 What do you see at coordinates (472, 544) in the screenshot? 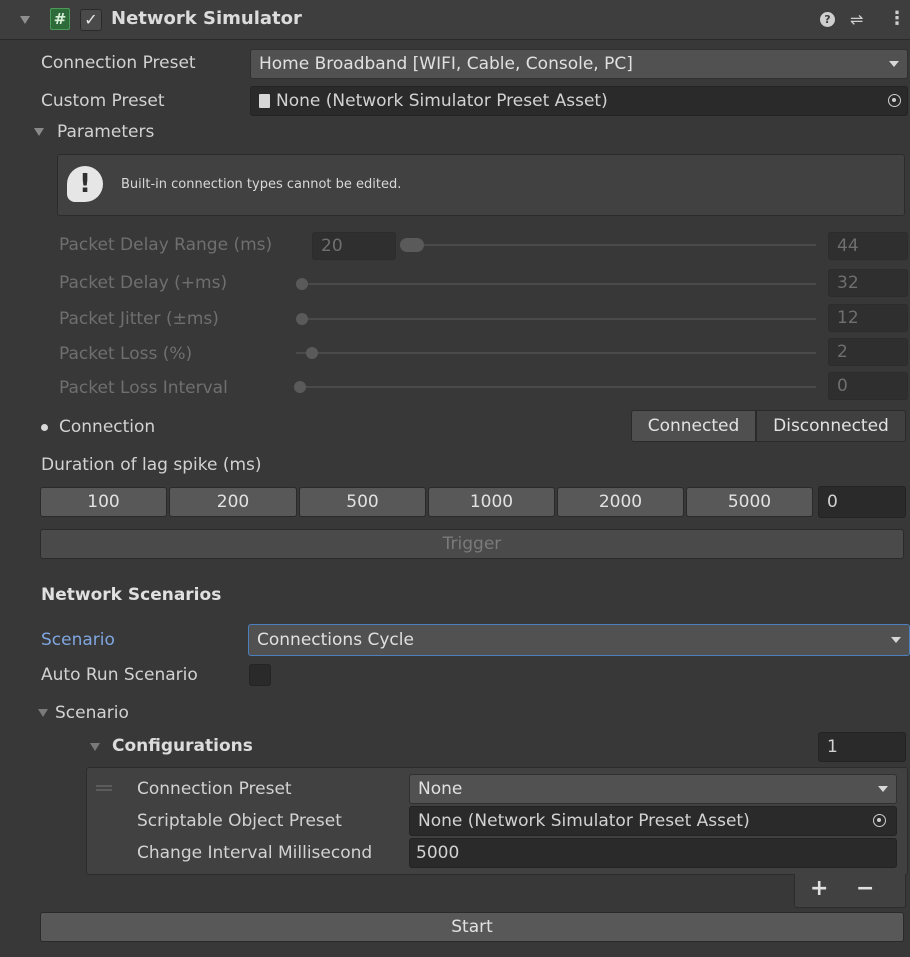
I see `trigger-button: Trigger` at bounding box center [472, 544].